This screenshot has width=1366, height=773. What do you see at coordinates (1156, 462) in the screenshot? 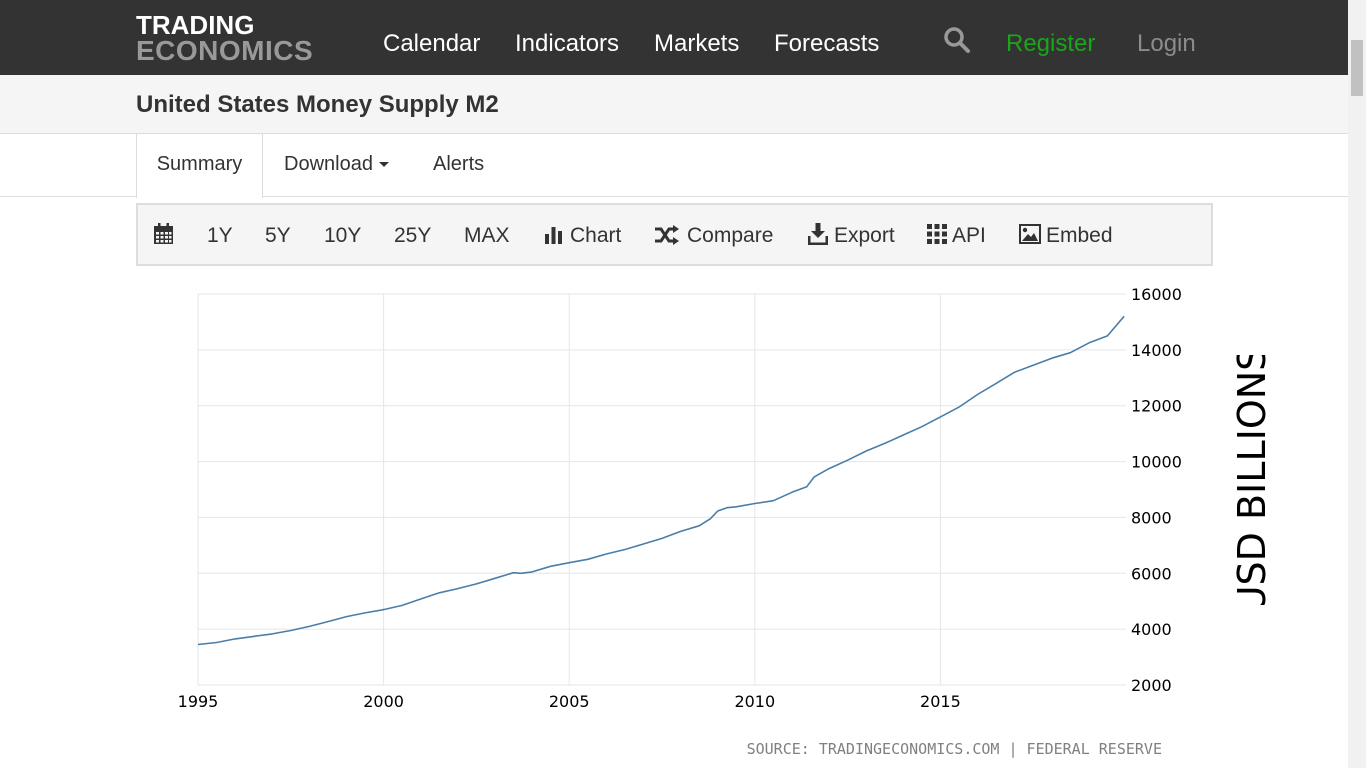
I see `y-tick-label: 10000` at bounding box center [1156, 462].